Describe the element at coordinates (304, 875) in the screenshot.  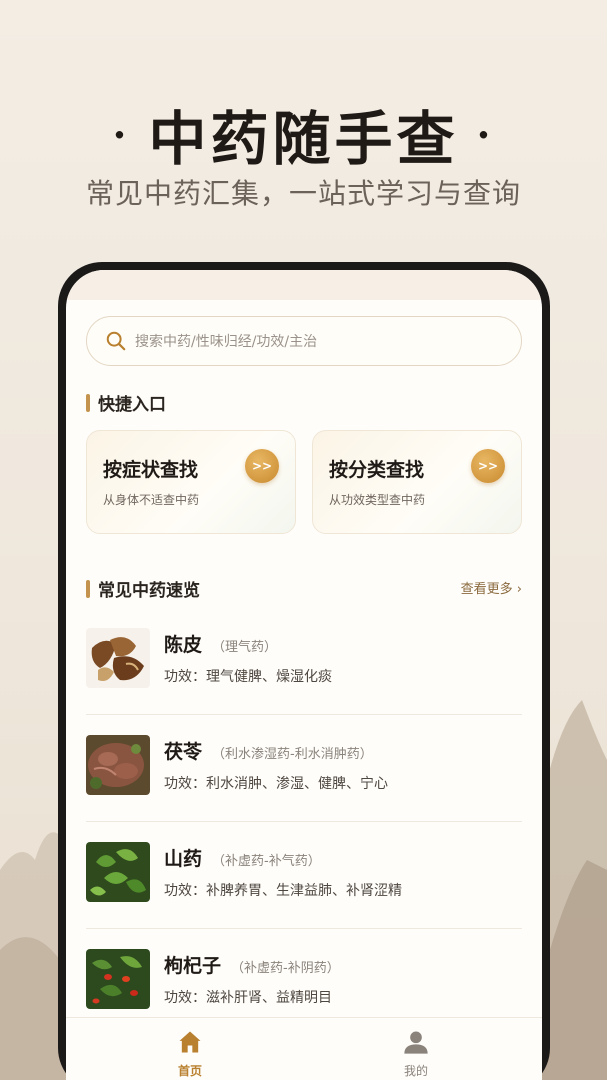
I see `herb-list-item: 山药 （补虚药-补气药） 功效：补脾养胃、生津益肺、补肾涩精` at that location.